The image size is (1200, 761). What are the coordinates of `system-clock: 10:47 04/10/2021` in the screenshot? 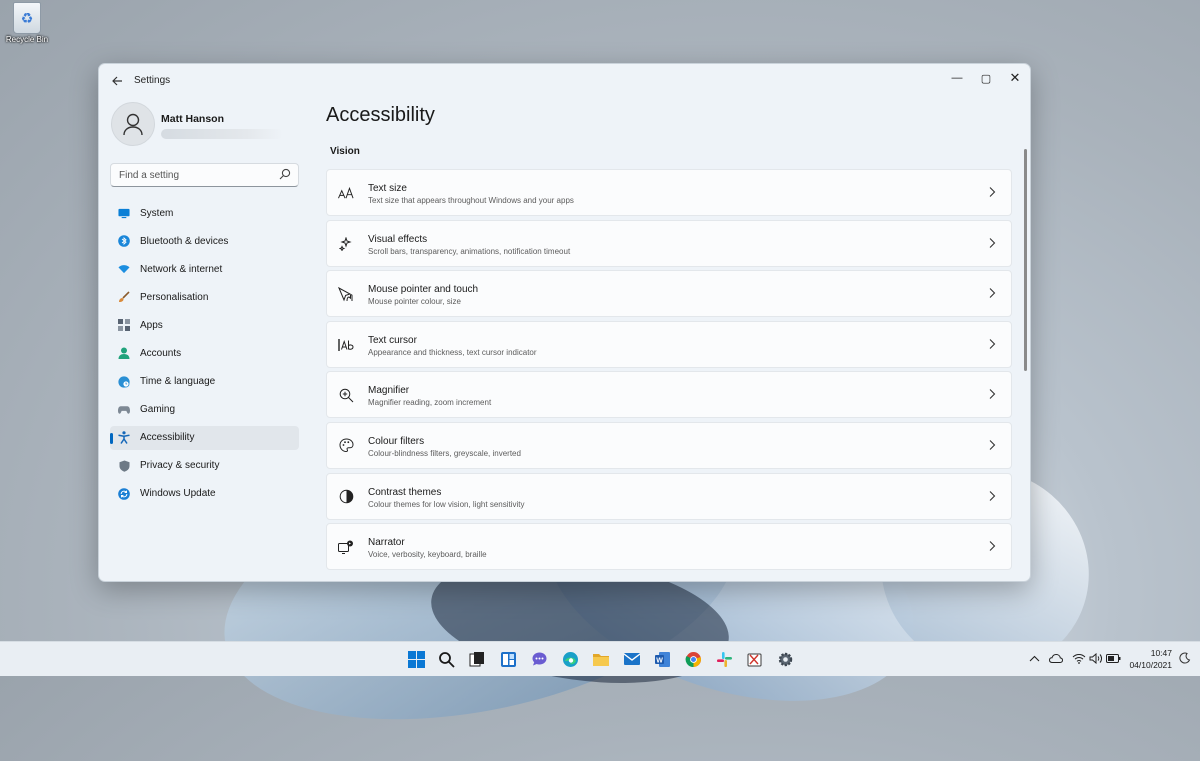 It's located at (1148, 659).